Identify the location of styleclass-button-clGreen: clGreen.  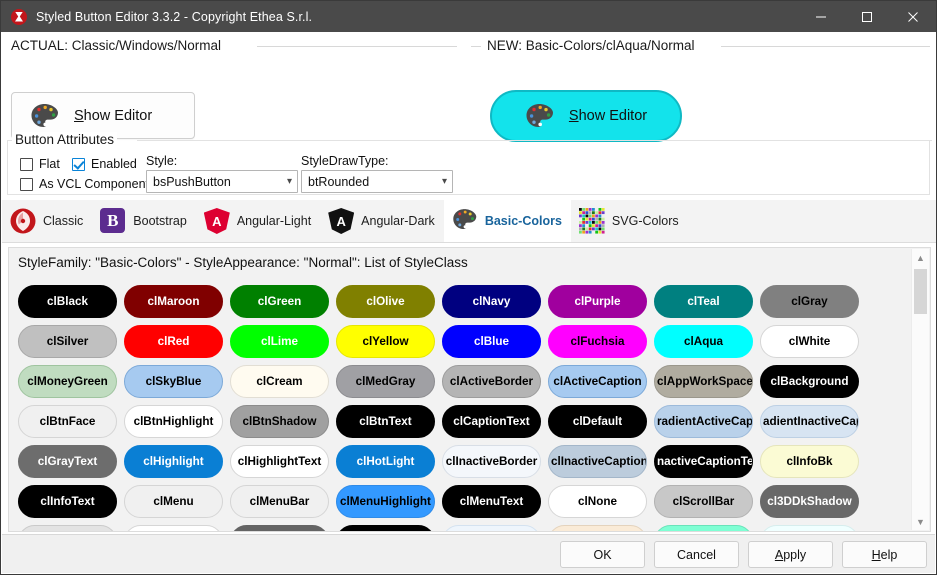
(279, 301).